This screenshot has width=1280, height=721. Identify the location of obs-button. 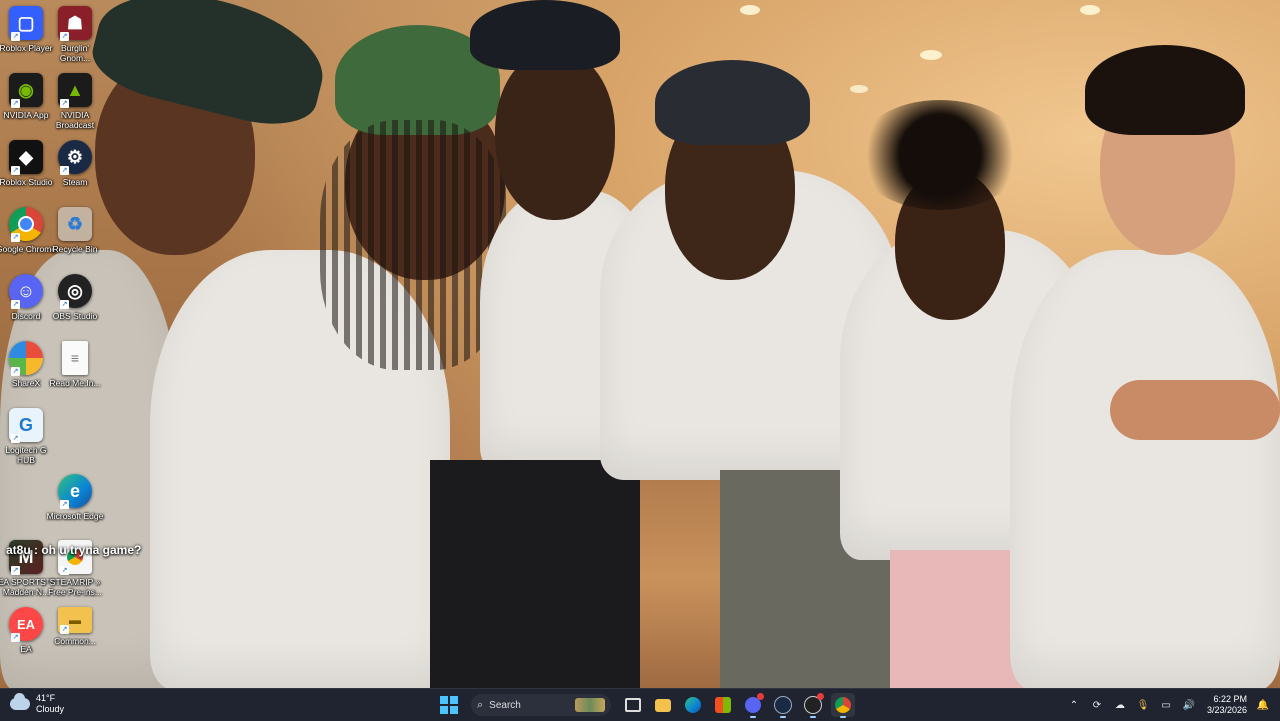
(813, 705).